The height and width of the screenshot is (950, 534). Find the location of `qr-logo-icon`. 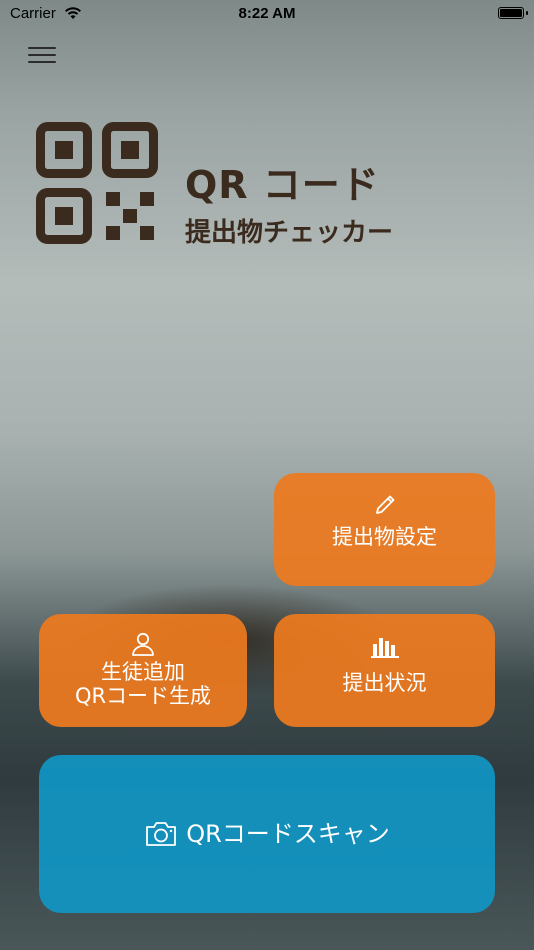

qr-logo-icon is located at coordinates (97, 183).